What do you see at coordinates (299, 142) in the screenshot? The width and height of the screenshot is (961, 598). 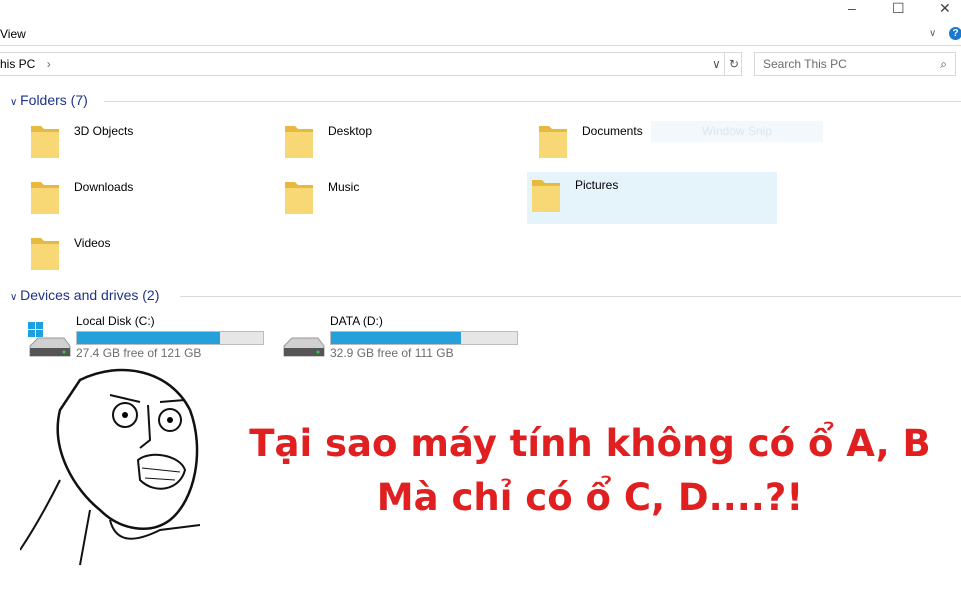 I see `desktop-icon` at bounding box center [299, 142].